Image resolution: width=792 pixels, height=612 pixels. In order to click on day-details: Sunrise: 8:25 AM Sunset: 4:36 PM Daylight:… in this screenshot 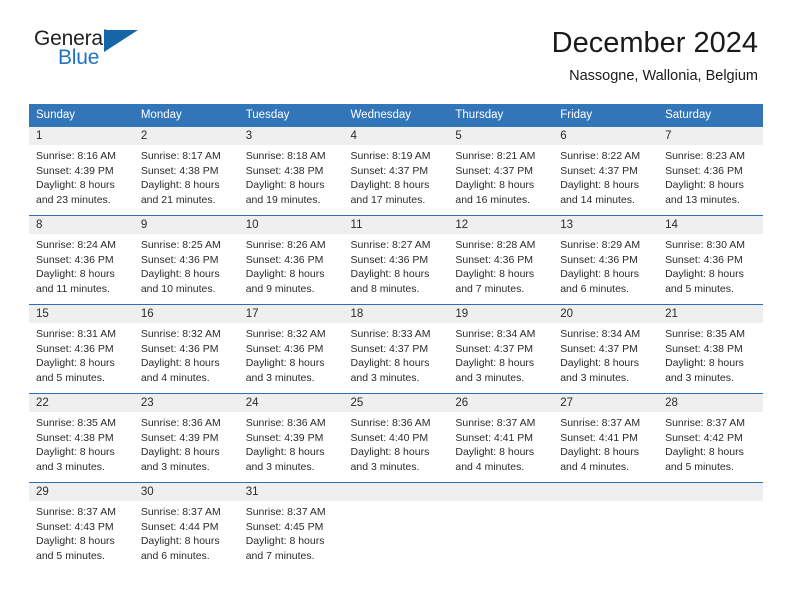, I will do `click(186, 265)`.